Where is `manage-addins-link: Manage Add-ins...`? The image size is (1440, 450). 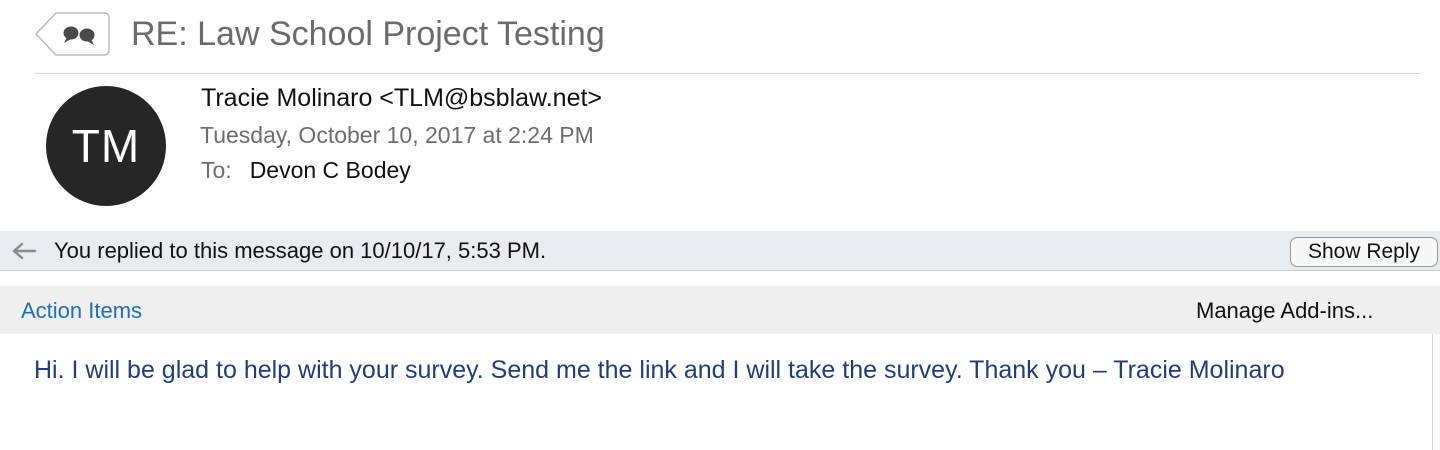
manage-addins-link: Manage Add-ins... is located at coordinates (1284, 311).